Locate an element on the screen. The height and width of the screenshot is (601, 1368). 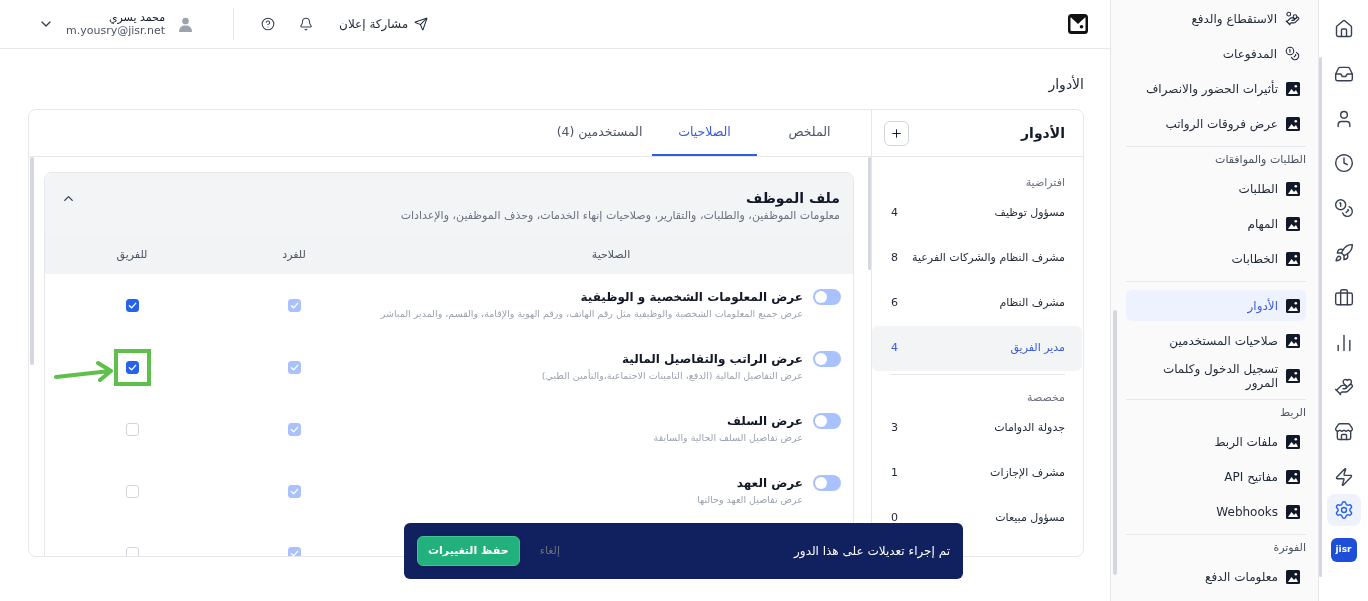
sidebar-item: المهام is located at coordinates (1216, 223).